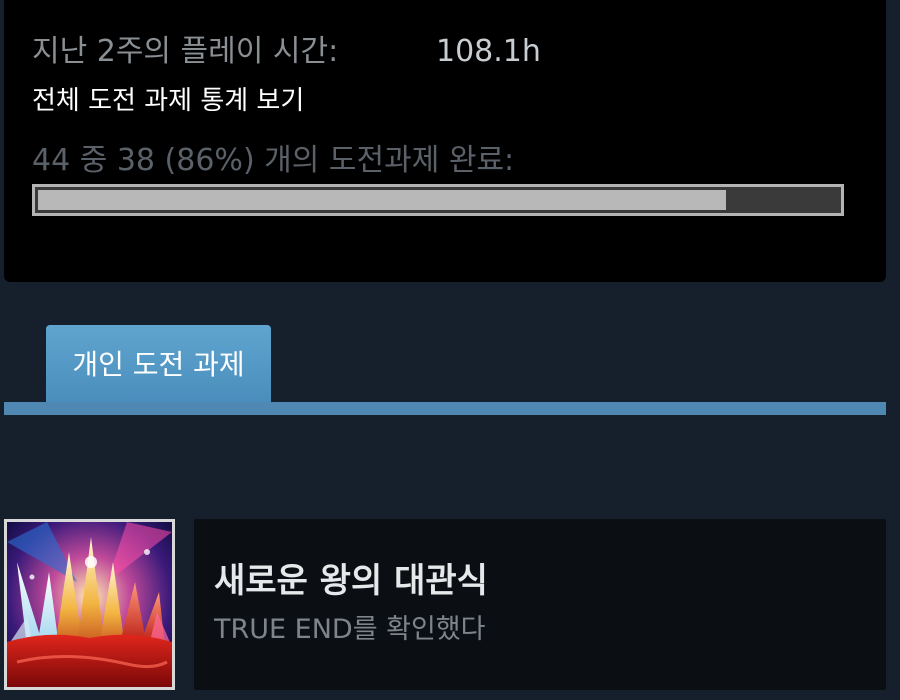 The image size is (900, 700). I want to click on playtime-value: 108.1h, so click(488, 51).